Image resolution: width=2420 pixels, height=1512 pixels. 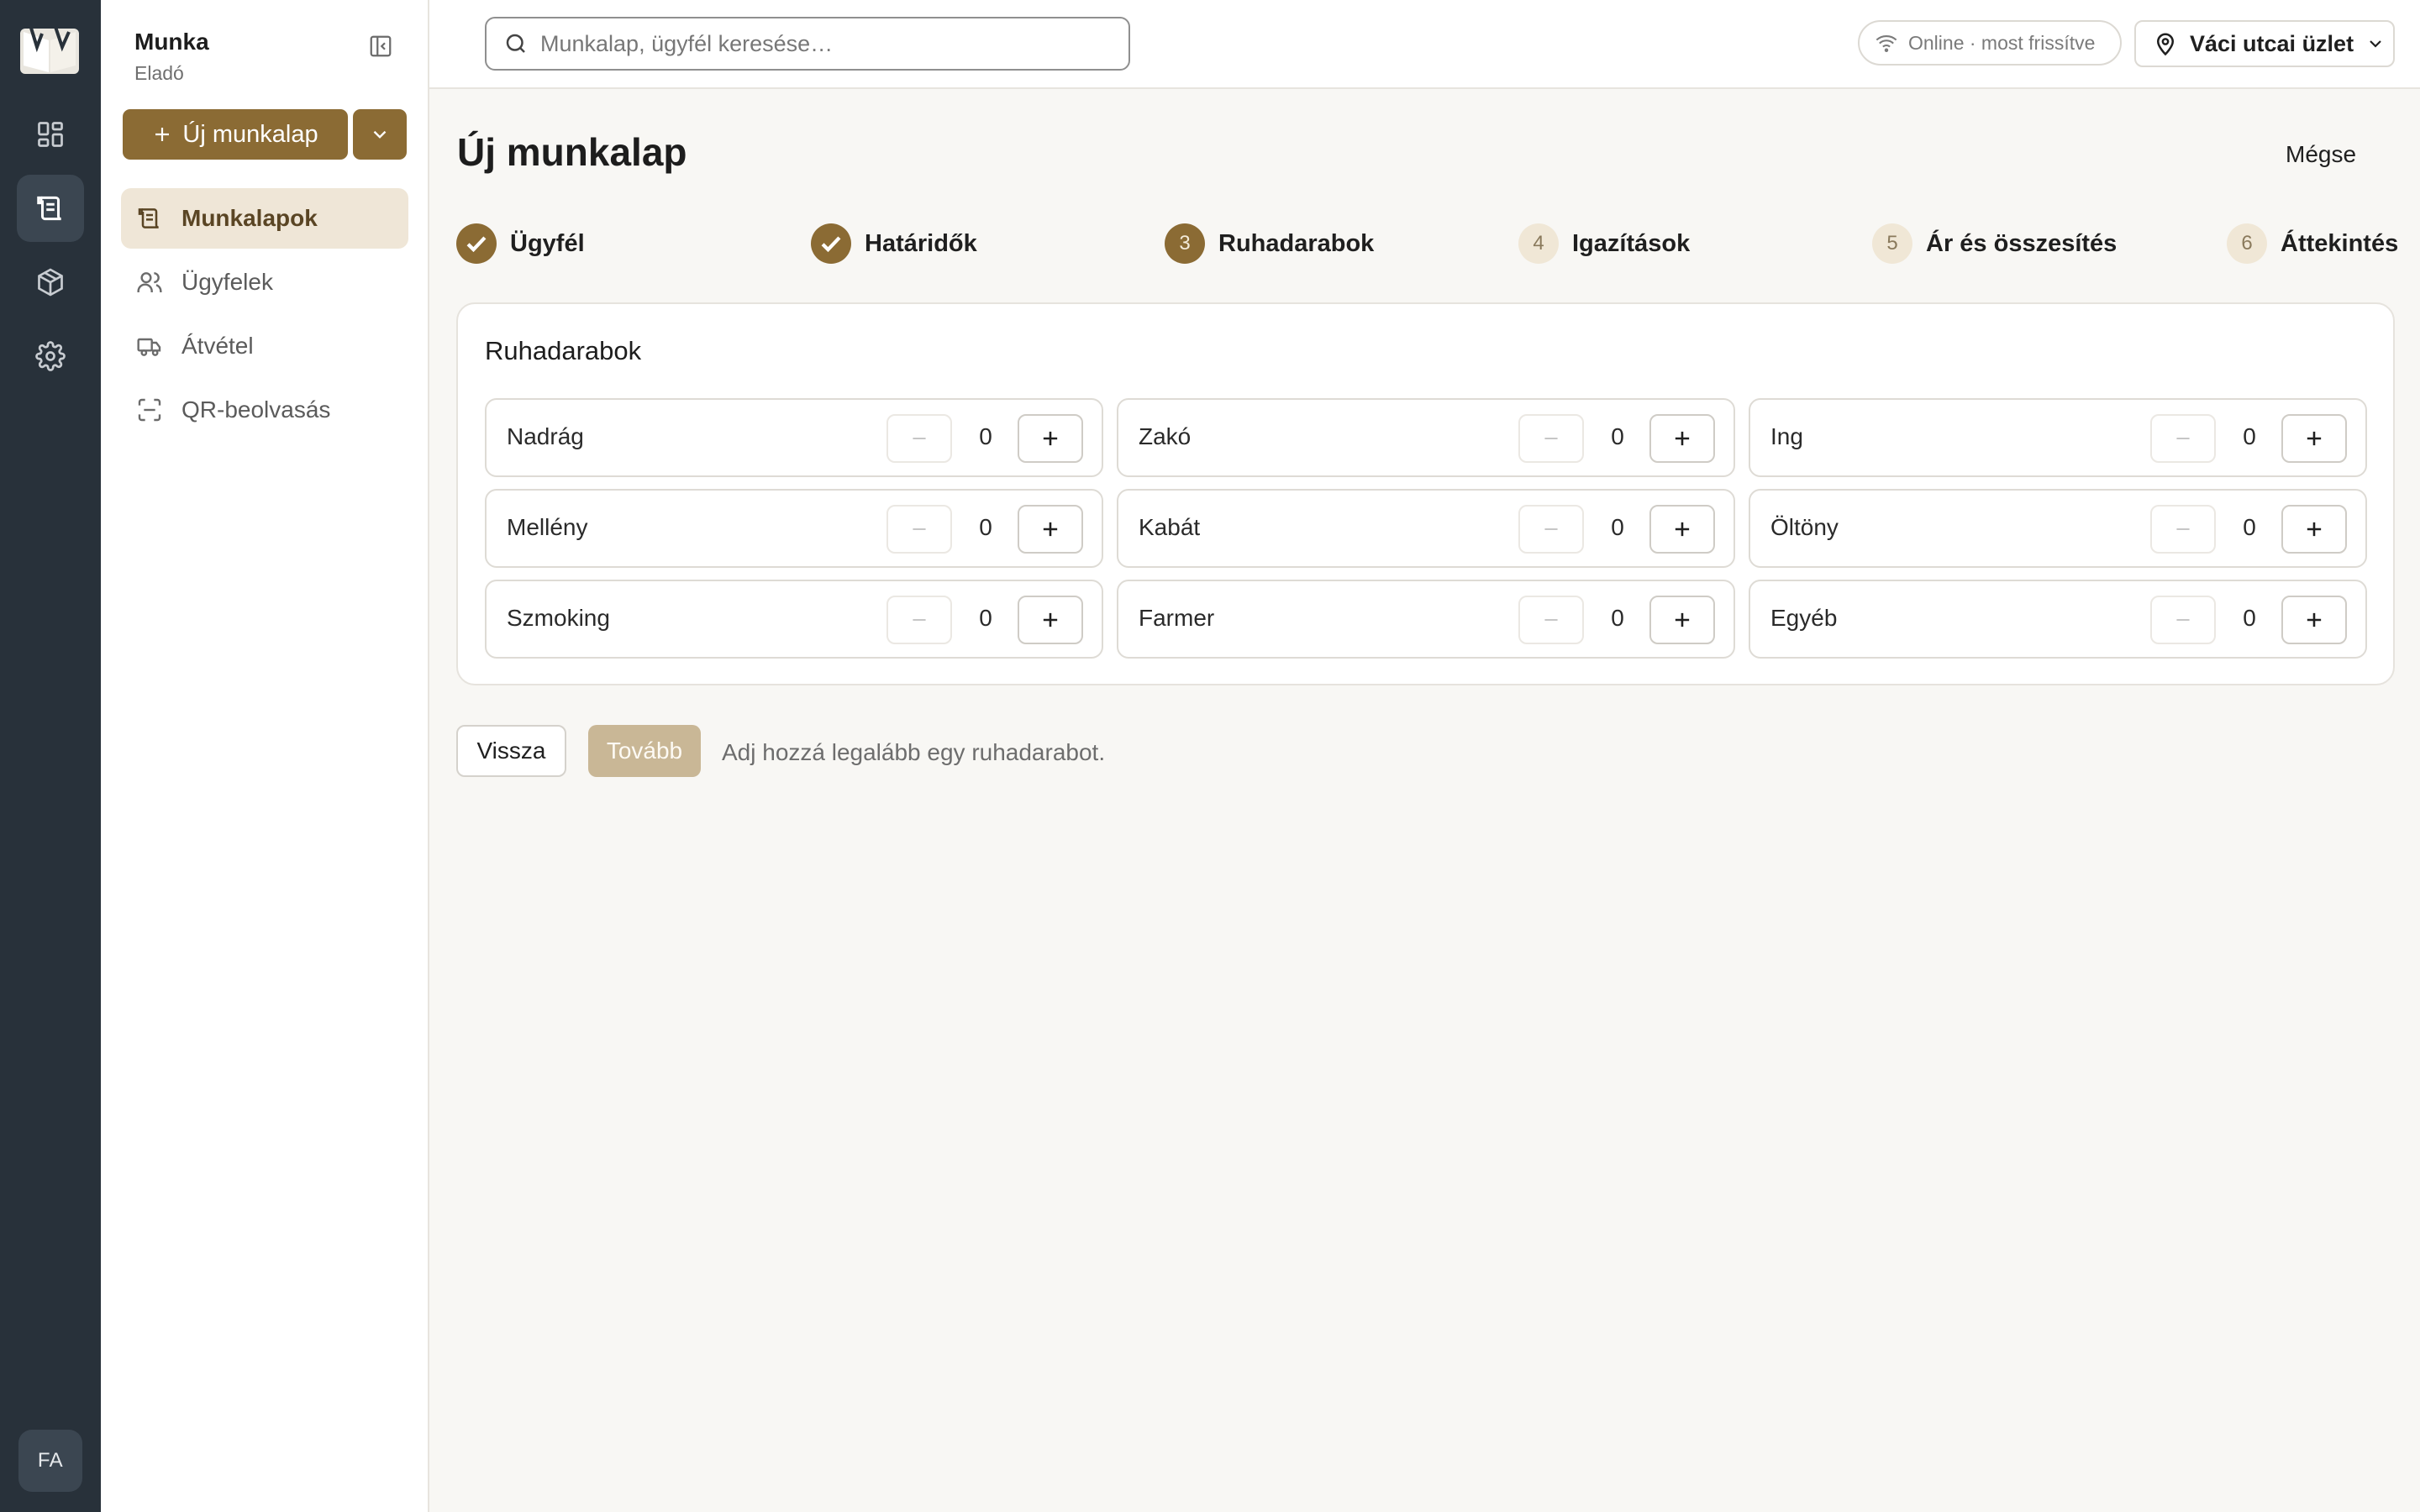 What do you see at coordinates (1170, 527) in the screenshot?
I see `garment-label: Kabát` at bounding box center [1170, 527].